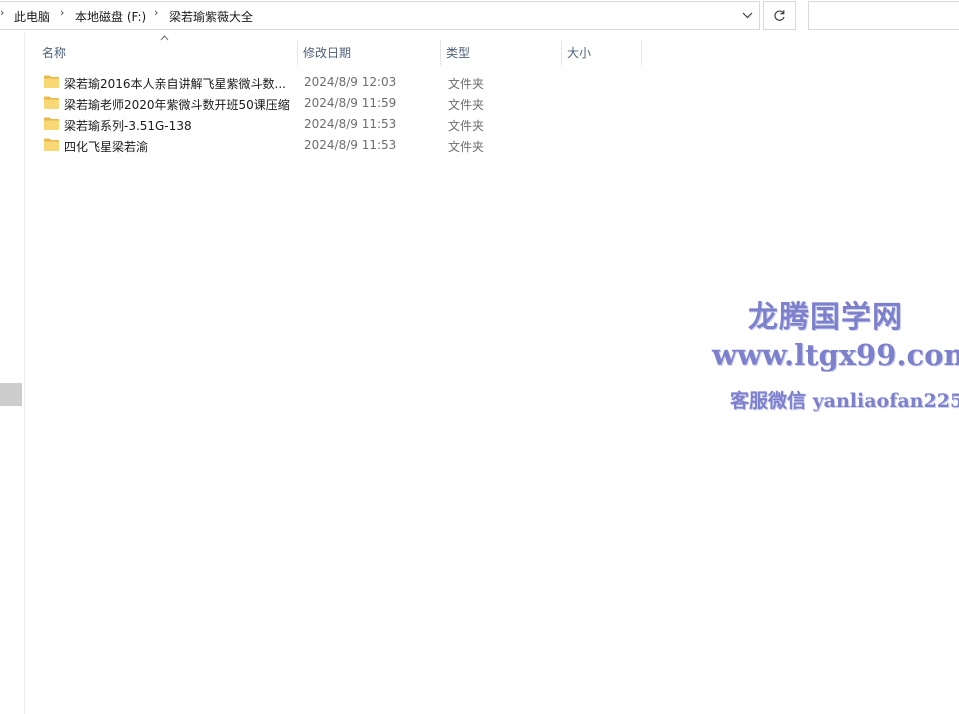 This screenshot has height=714, width=959. I want to click on watermark-site-name: 龙腾国学网, so click(825, 317).